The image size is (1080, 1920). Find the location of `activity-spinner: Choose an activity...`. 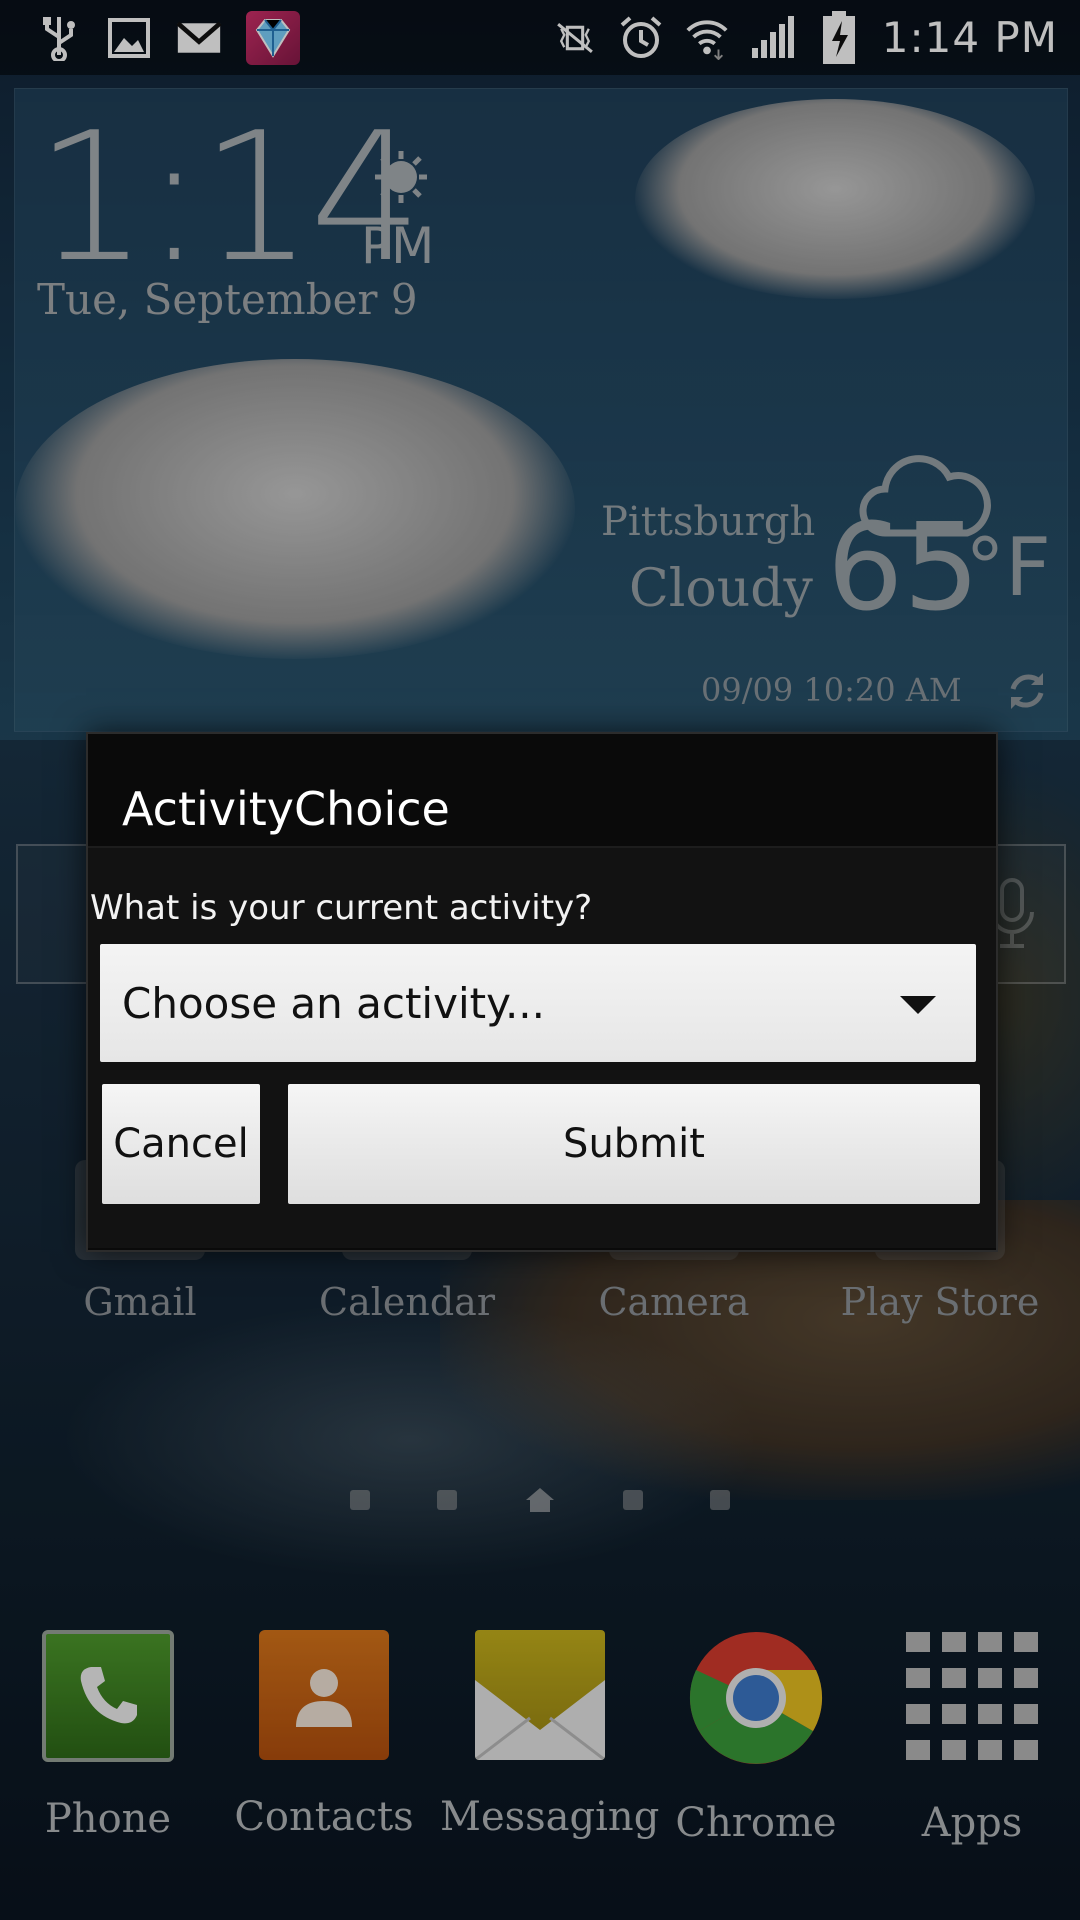

activity-spinner: Choose an activity... is located at coordinates (538, 1003).